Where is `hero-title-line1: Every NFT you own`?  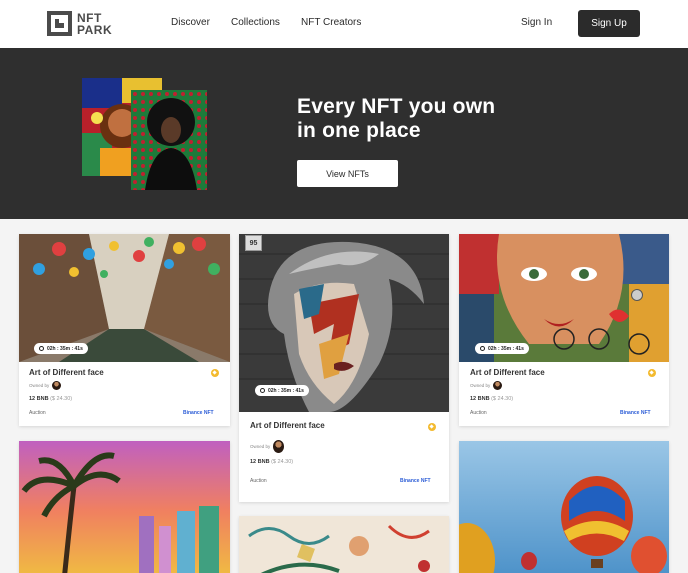
hero-title-line1: Every NFT you own is located at coordinates (396, 106).